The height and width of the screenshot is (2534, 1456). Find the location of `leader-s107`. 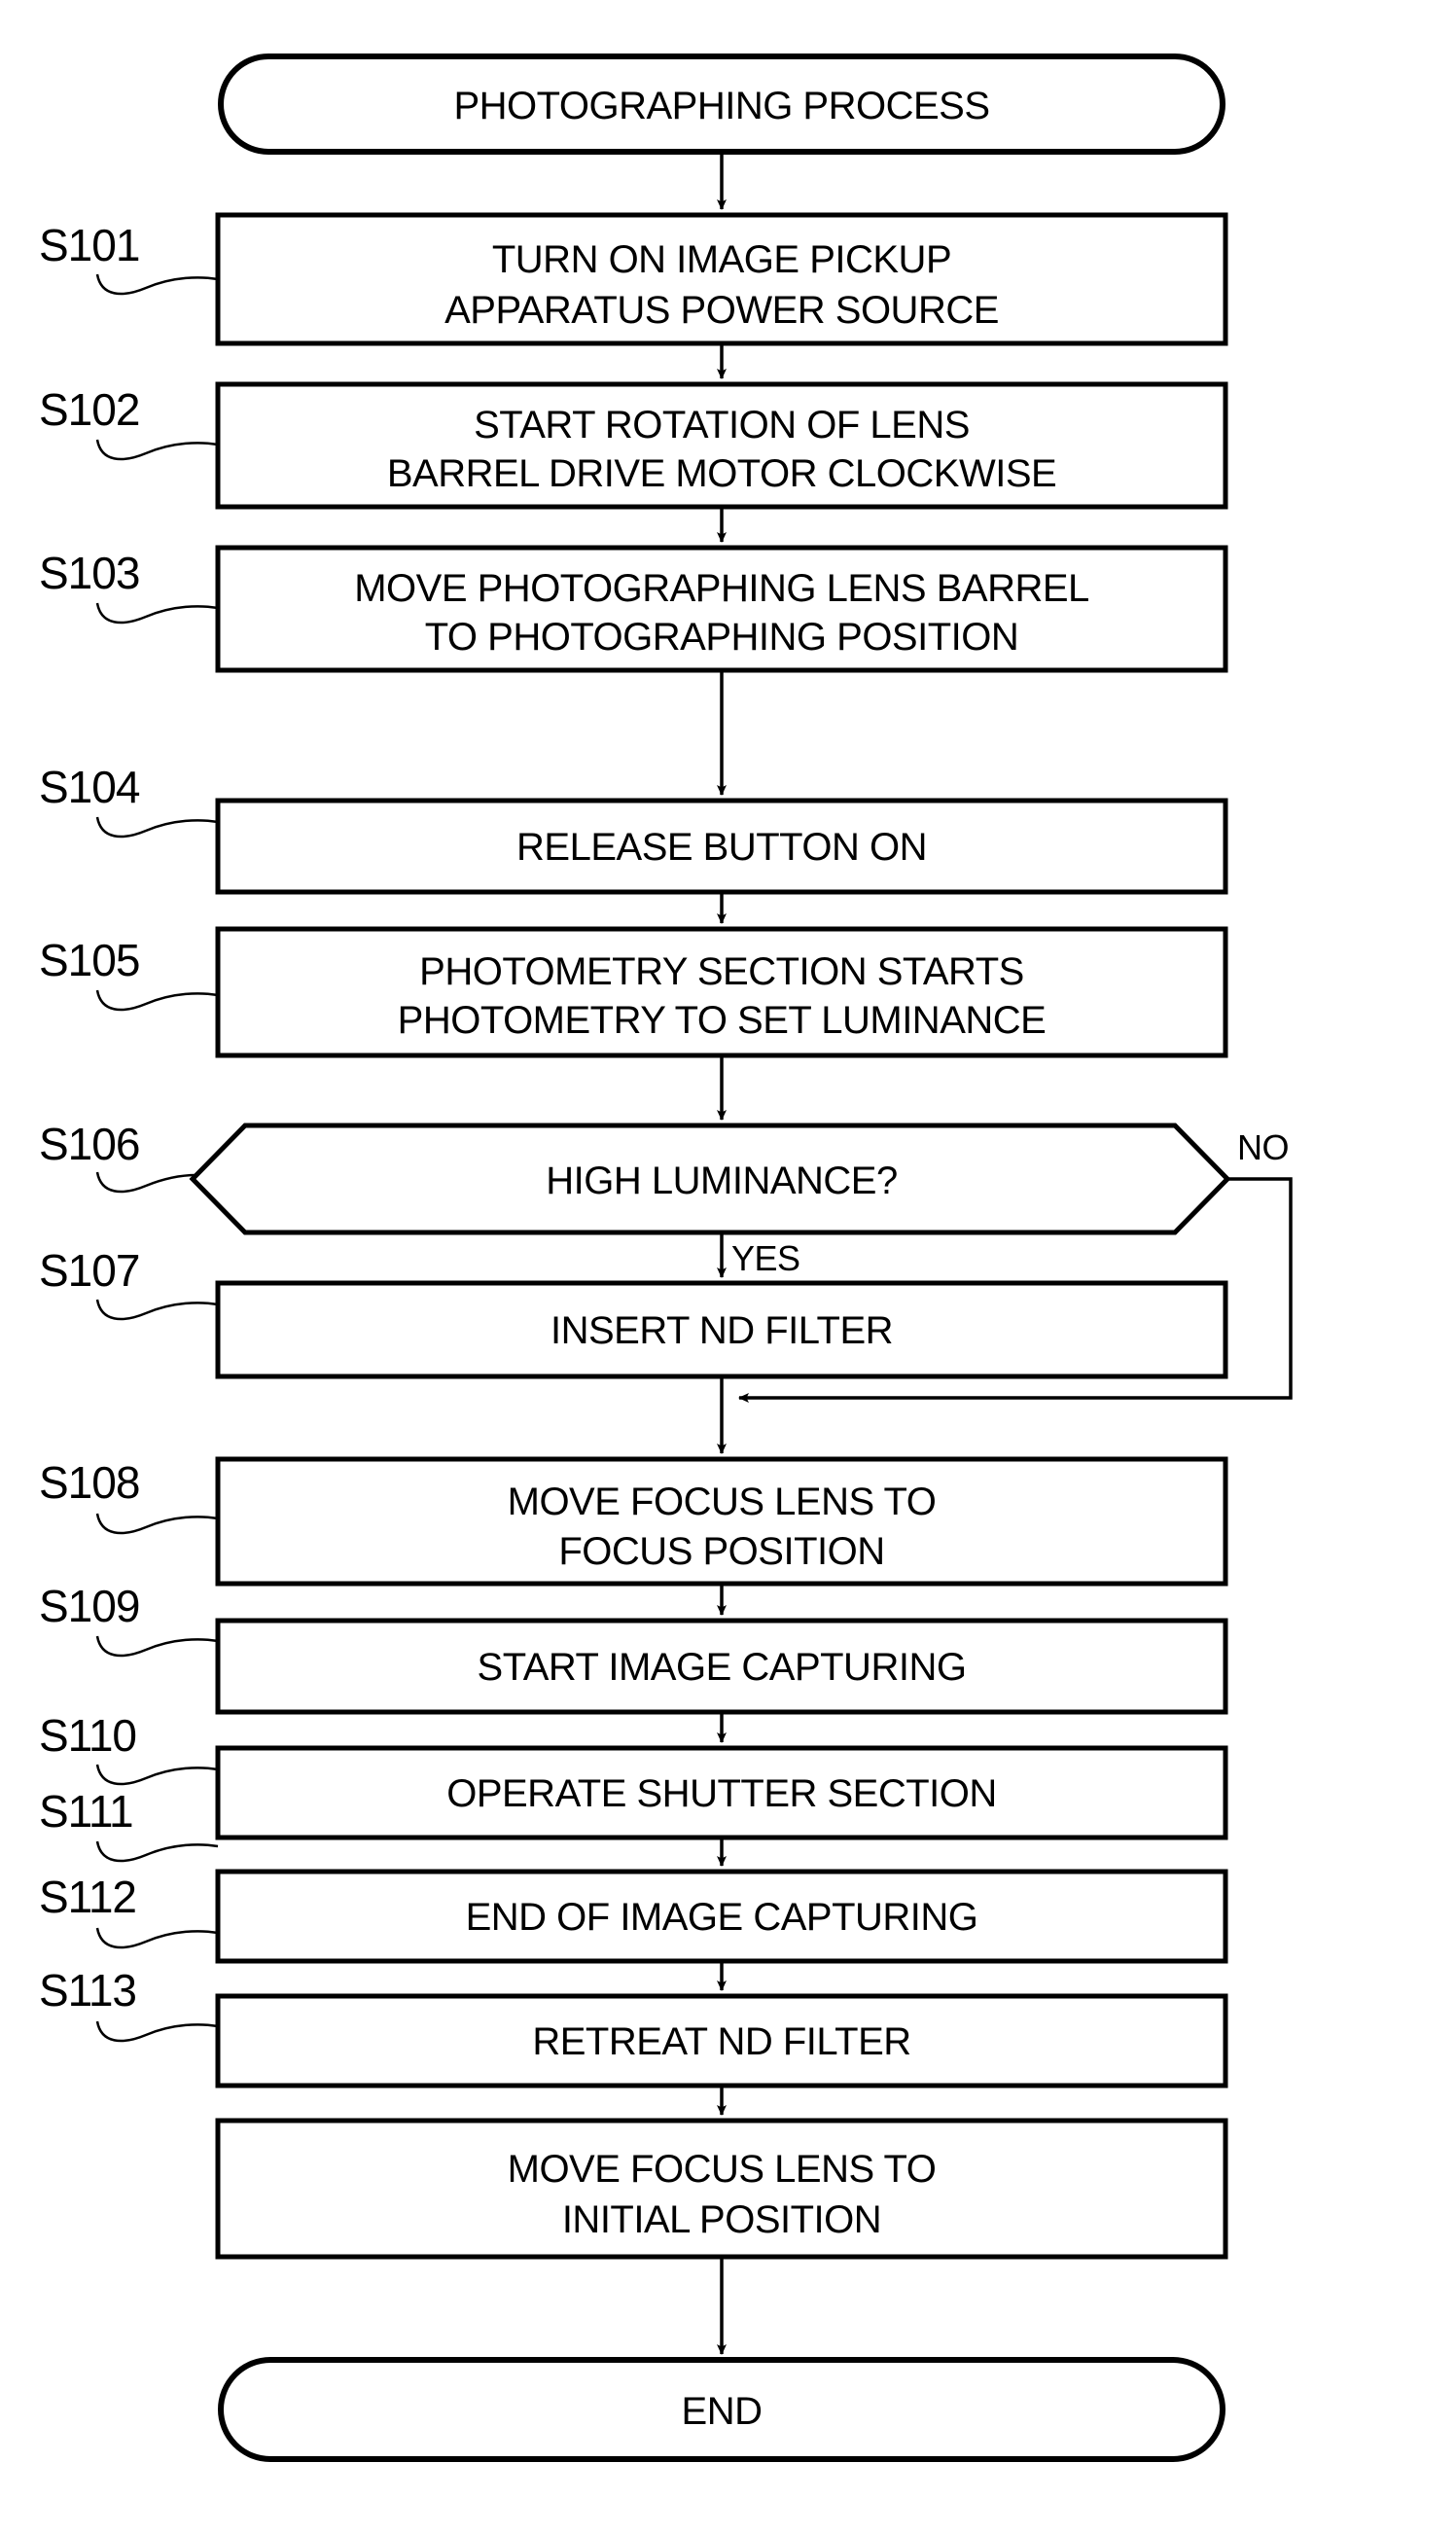

leader-s107 is located at coordinates (157, 1310).